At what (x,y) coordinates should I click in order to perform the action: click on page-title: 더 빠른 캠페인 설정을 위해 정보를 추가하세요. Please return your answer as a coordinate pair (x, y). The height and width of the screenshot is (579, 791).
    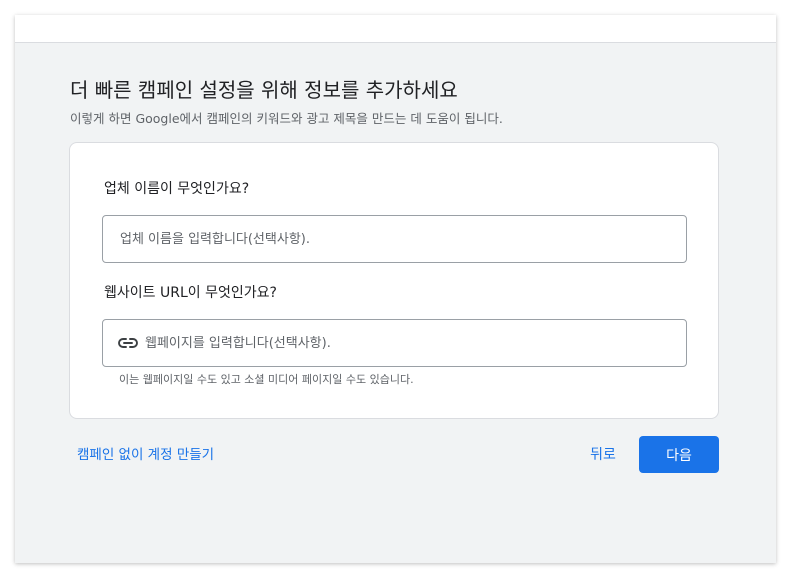
    Looking at the image, I should click on (264, 90).